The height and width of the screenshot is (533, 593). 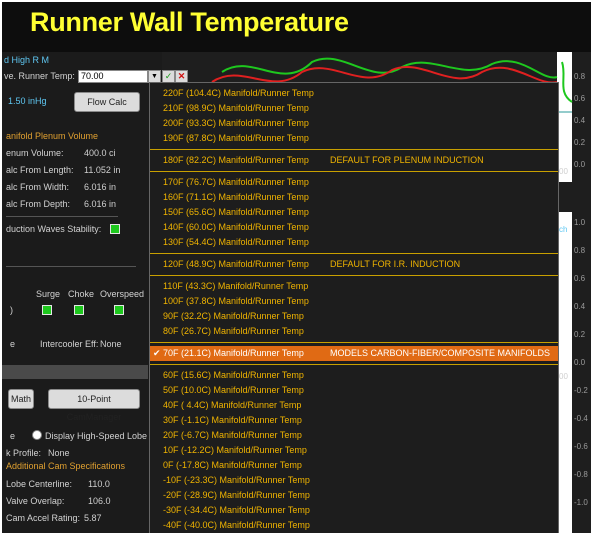 I want to click on title-banner: Runner Wall Temperature, so click(x=296, y=27).